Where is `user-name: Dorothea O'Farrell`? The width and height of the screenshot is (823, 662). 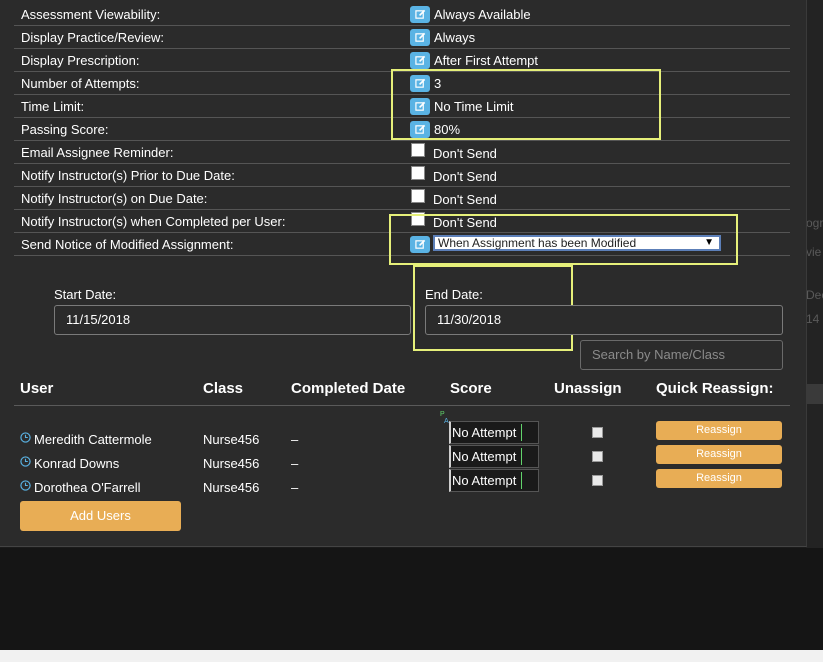
user-name: Dorothea O'Farrell is located at coordinates (87, 487).